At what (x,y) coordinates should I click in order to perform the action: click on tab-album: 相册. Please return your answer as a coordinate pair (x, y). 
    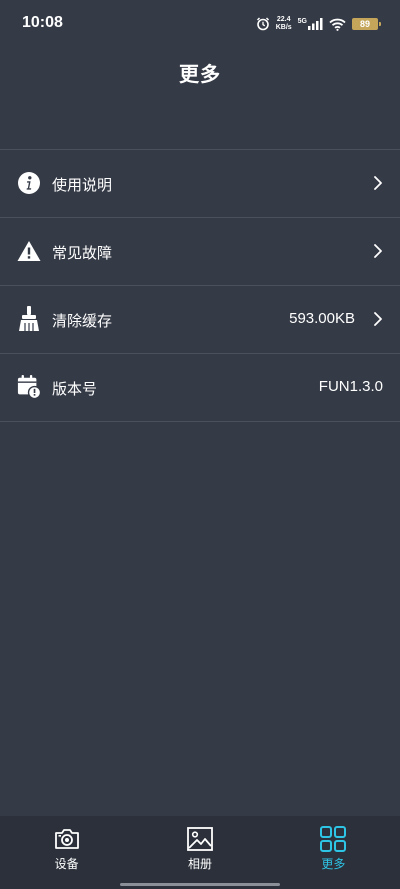
    Looking at the image, I should click on (199, 852).